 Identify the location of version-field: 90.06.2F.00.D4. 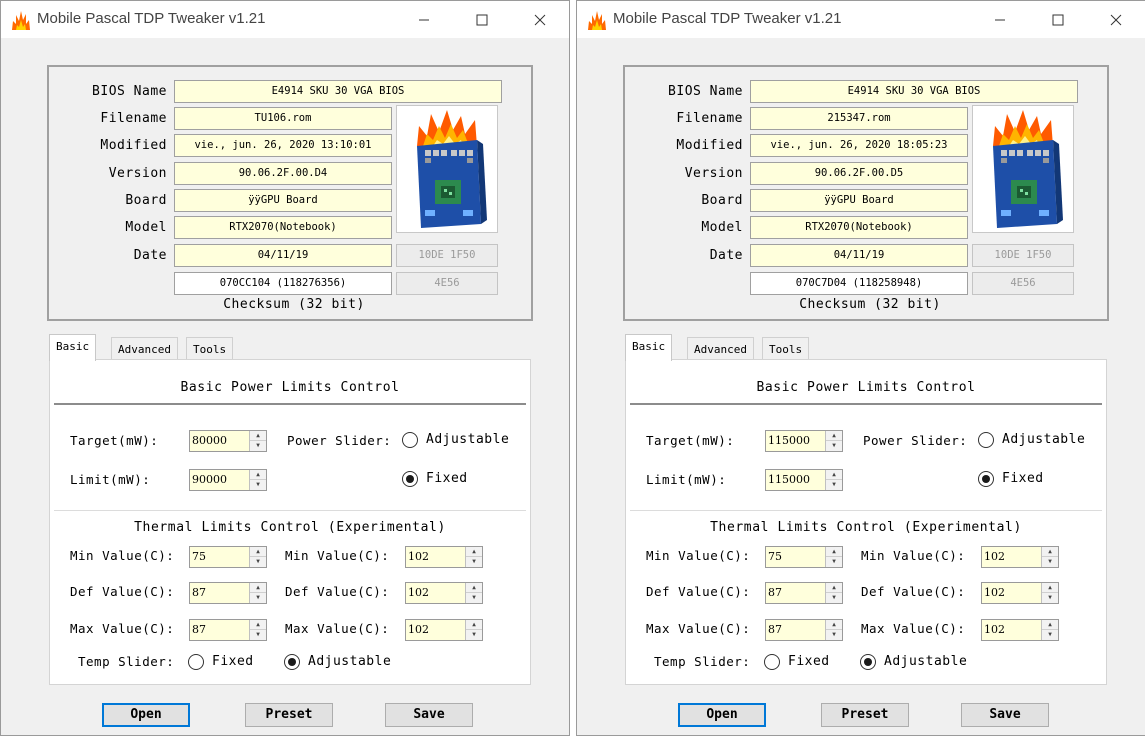
(283, 173).